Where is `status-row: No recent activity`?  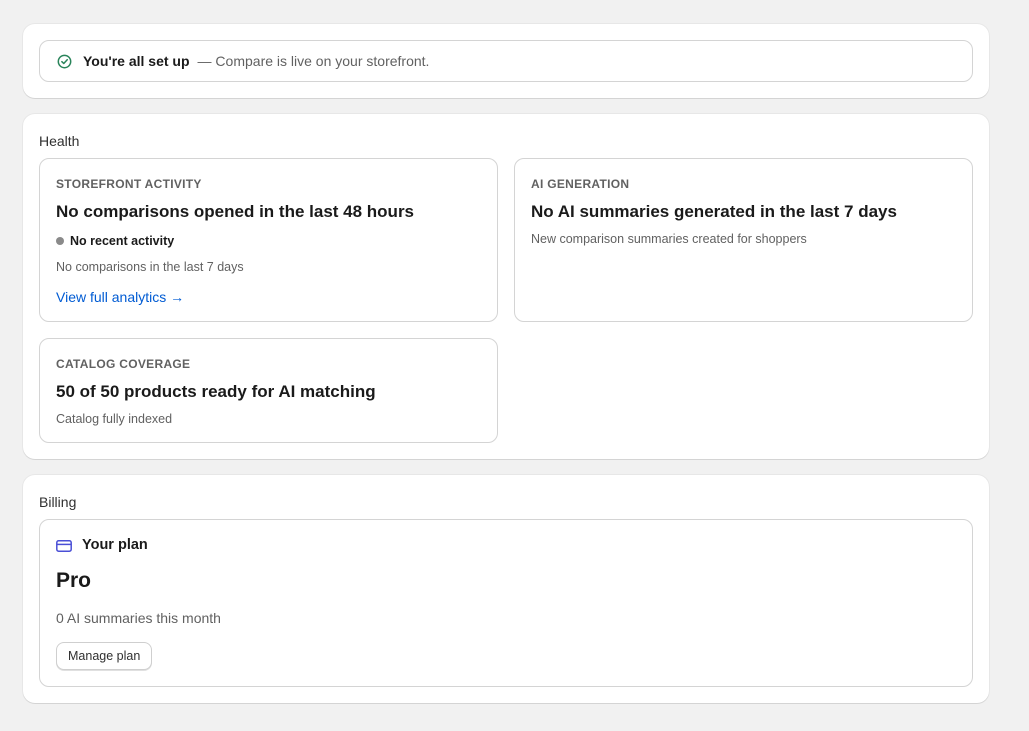 status-row: No recent activity is located at coordinates (115, 241).